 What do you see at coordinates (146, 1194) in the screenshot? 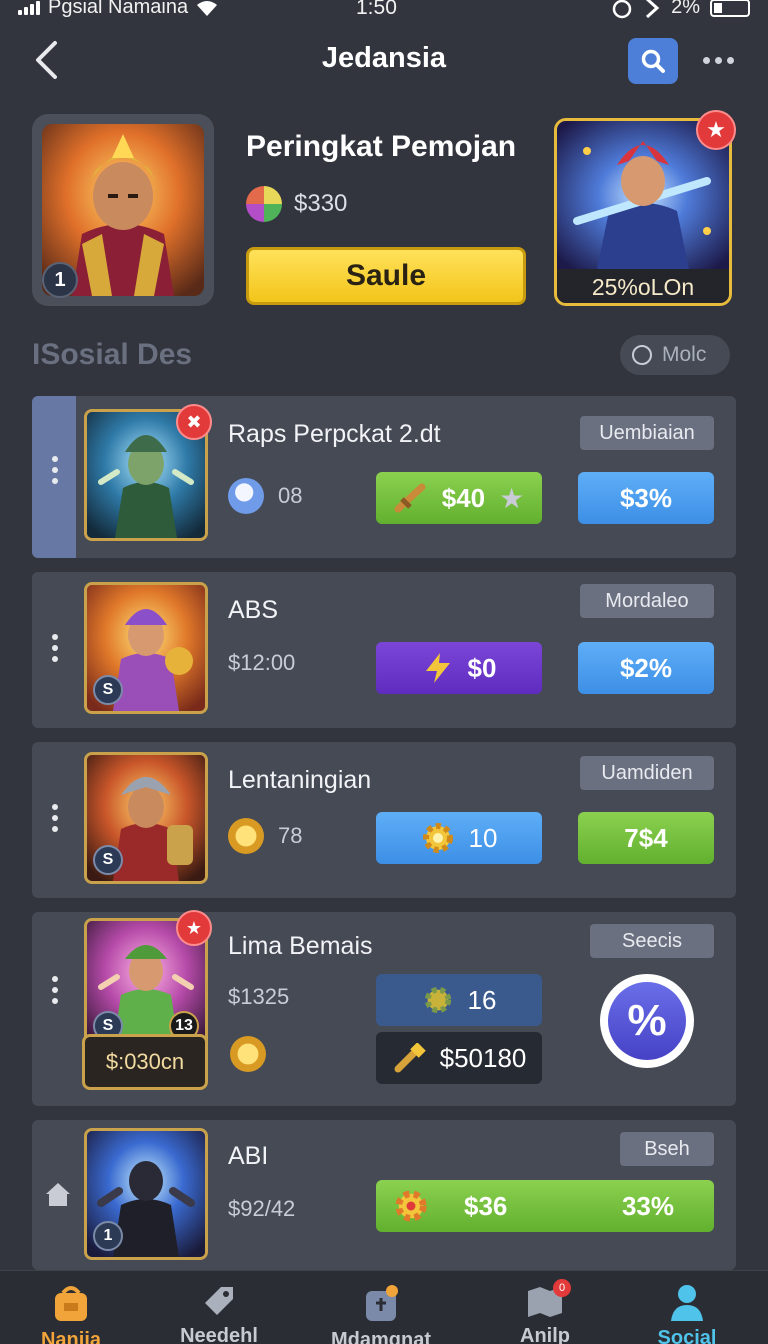
I see `character-thumbnail: 1` at bounding box center [146, 1194].